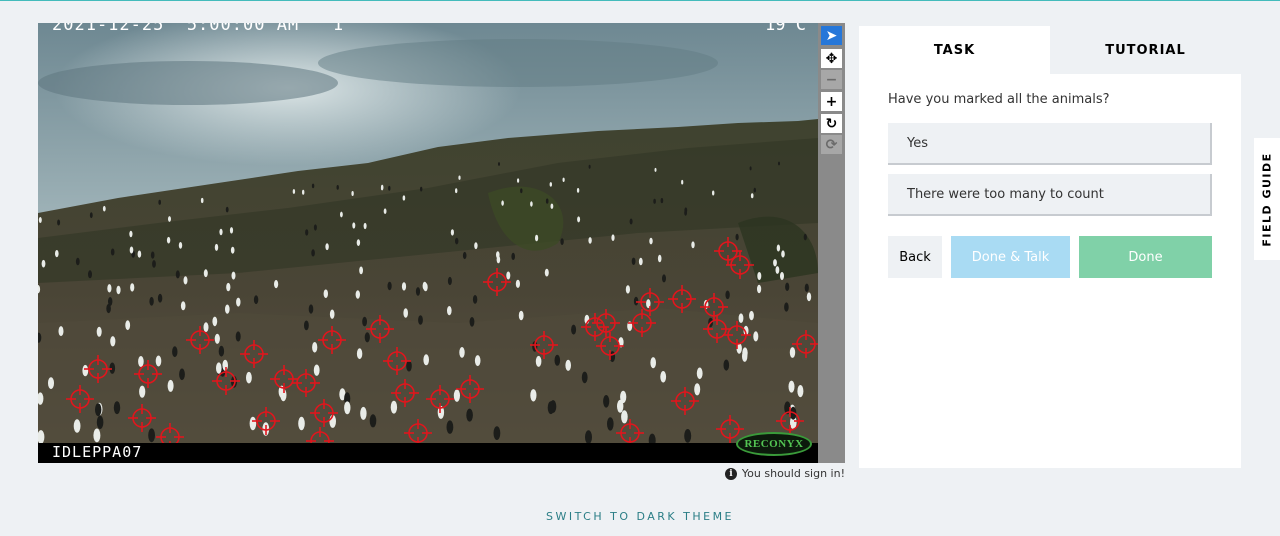  I want to click on tab-tutorial: TUTORIAL, so click(1145, 50).